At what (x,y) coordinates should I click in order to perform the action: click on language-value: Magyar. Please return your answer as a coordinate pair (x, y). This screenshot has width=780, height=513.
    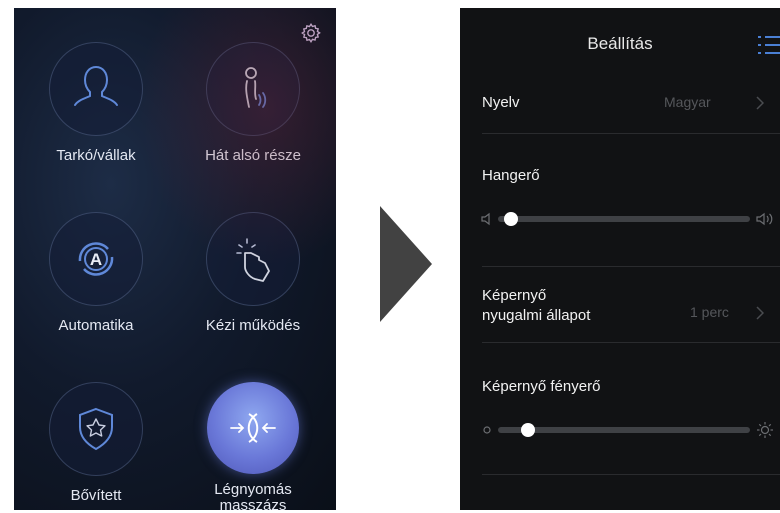
    Looking at the image, I should click on (687, 102).